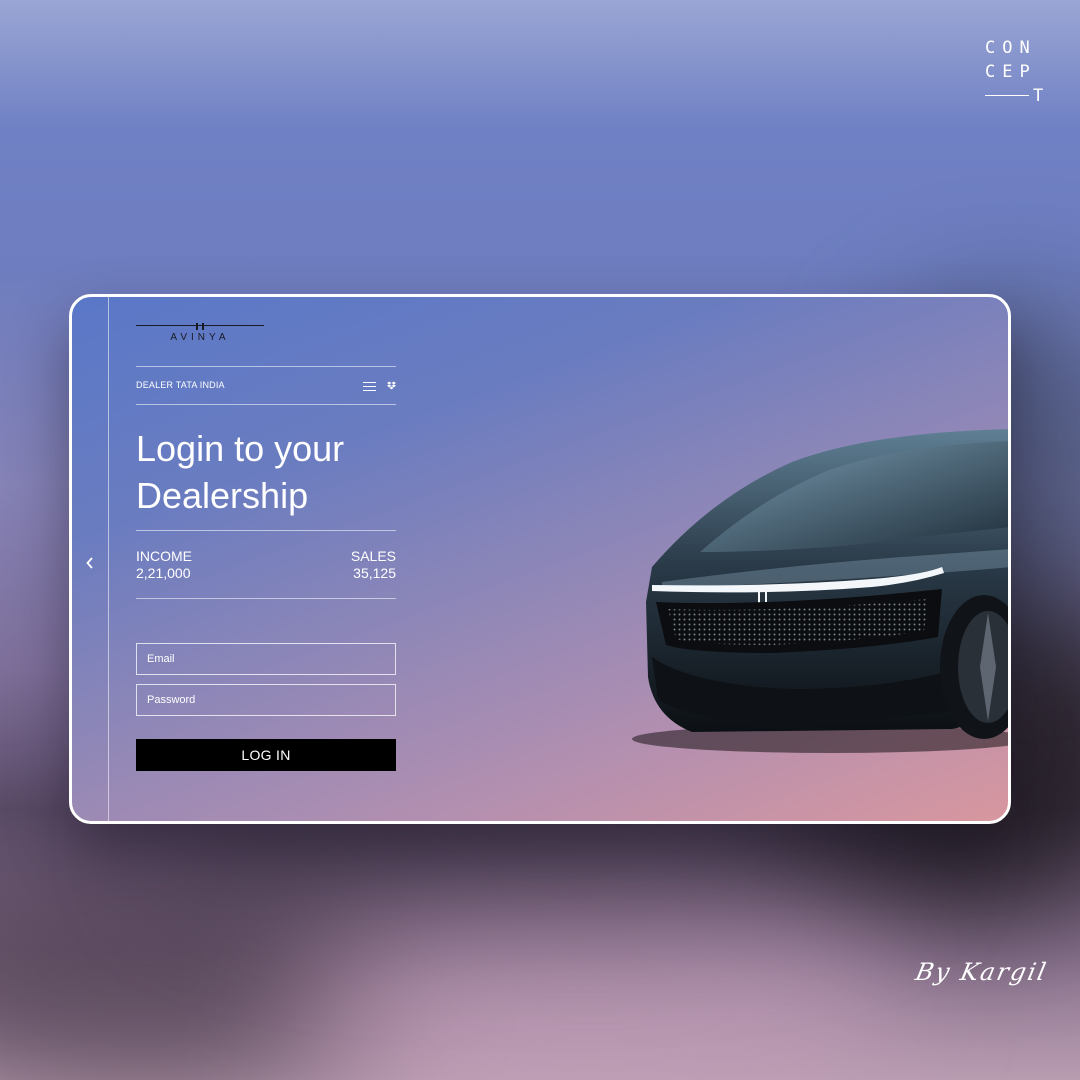 This screenshot has height=1080, width=1080. I want to click on avinya-logo: AVINYA, so click(200, 335).